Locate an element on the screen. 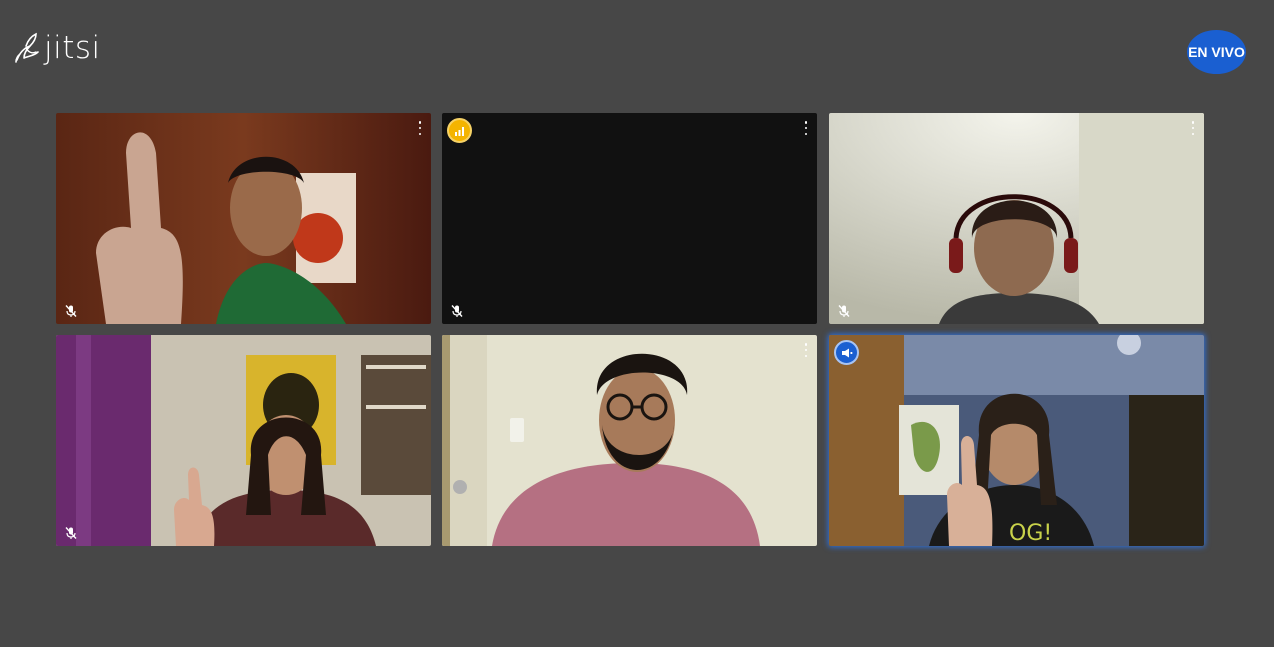  jitsi-bird-icon is located at coordinates (27, 47).